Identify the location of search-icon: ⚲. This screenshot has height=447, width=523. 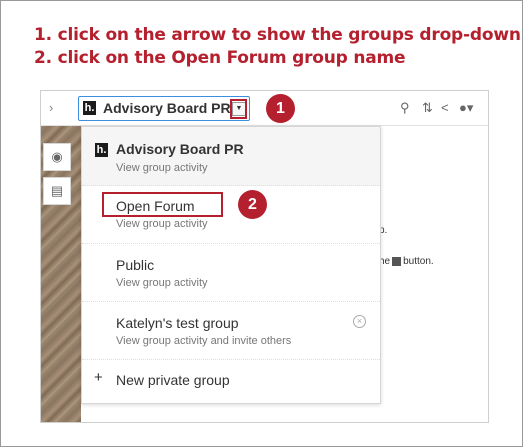
(405, 108).